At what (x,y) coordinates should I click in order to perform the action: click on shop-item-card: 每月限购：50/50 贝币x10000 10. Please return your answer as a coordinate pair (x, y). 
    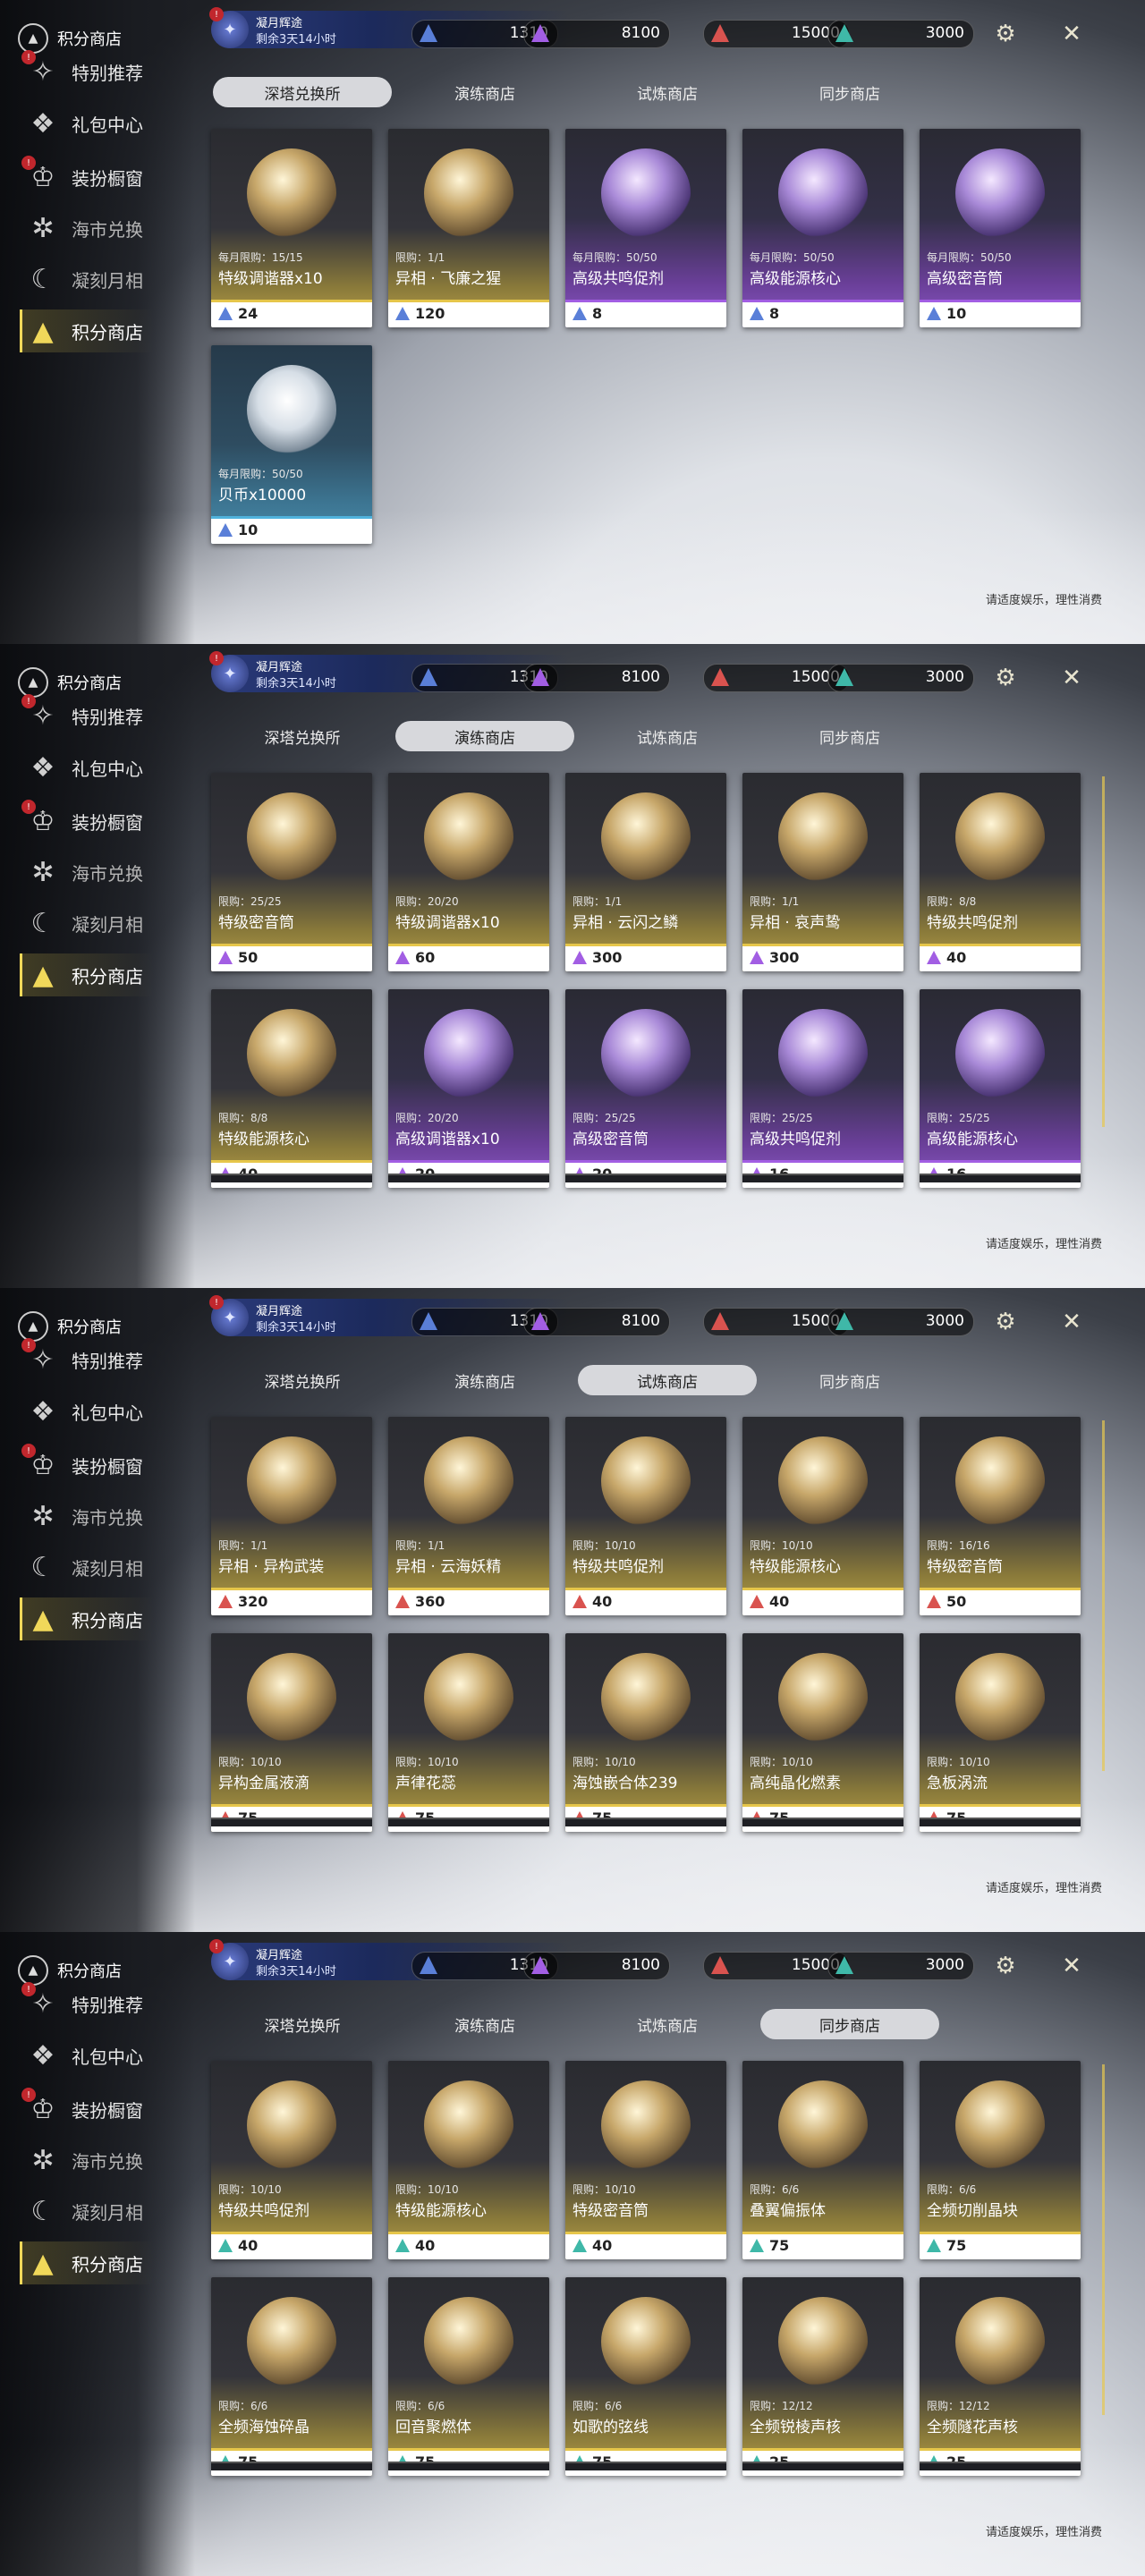
    Looking at the image, I should click on (291, 444).